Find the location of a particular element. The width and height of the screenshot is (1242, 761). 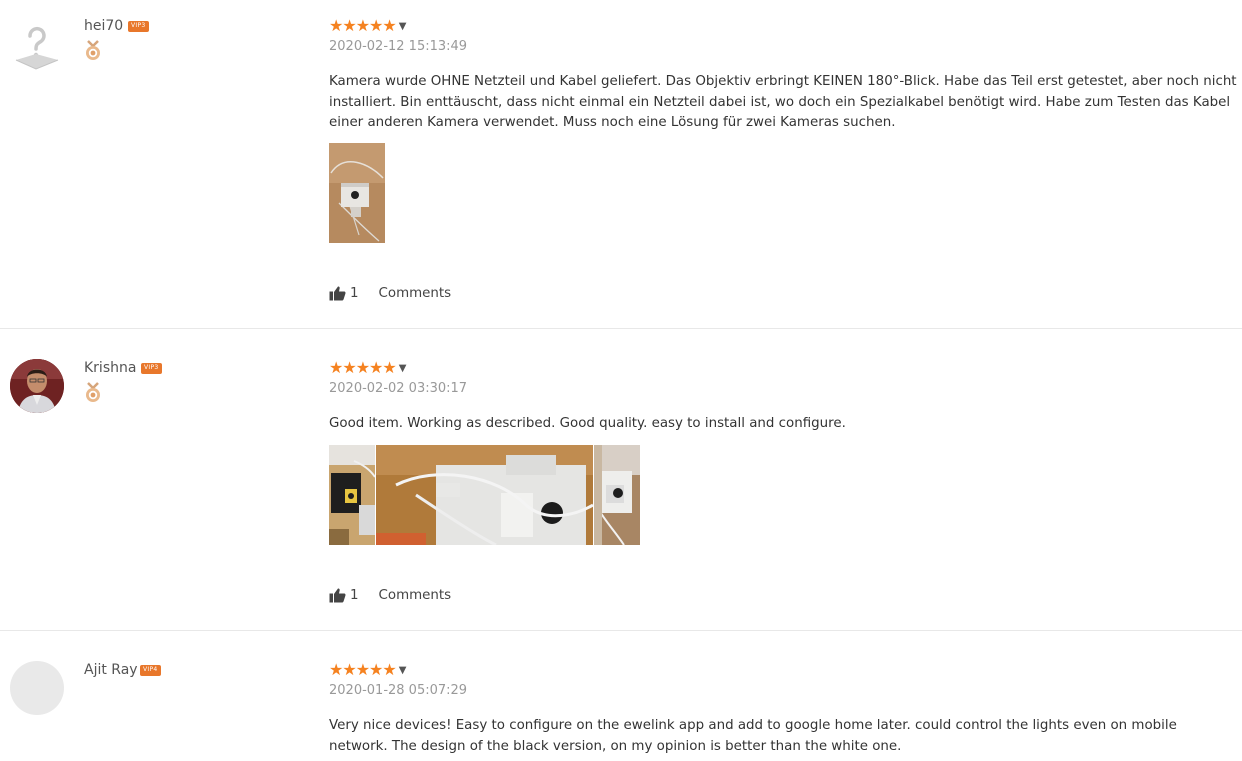

review-date: 2020-01-28 05:07:29 is located at coordinates (398, 690).